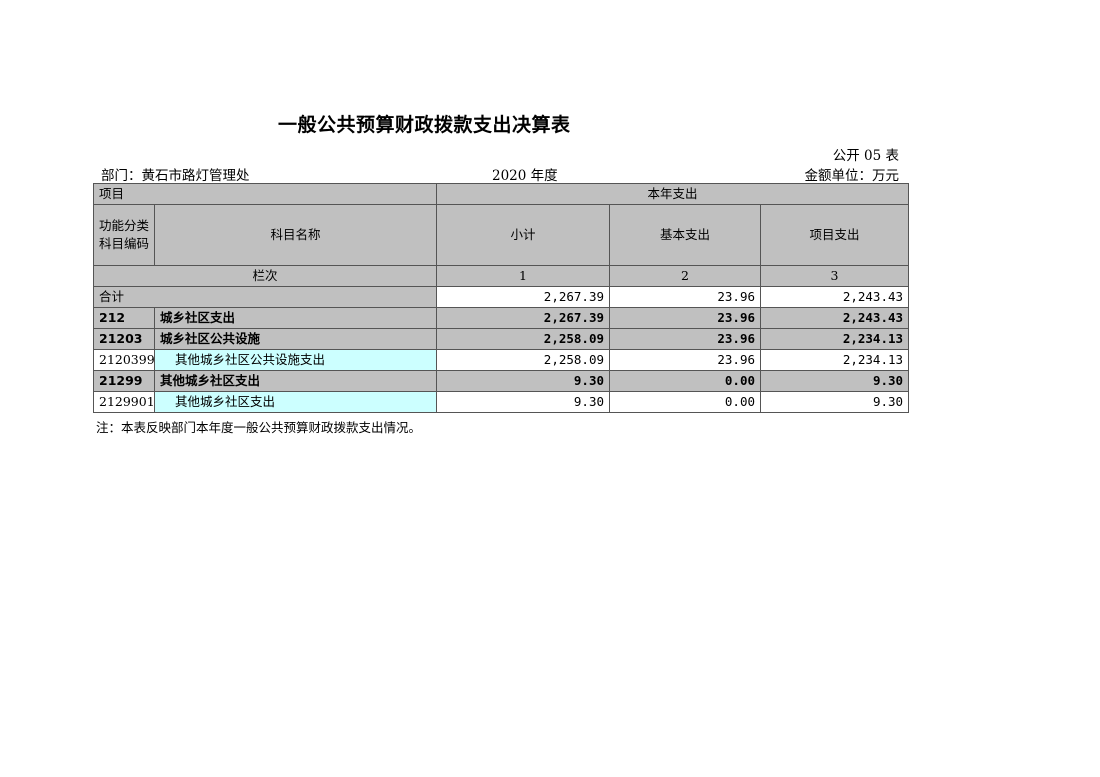  I want to click on table-note: 注：本表反映部门本年度一般公共预算财政拨款支出情况。, so click(259, 427).